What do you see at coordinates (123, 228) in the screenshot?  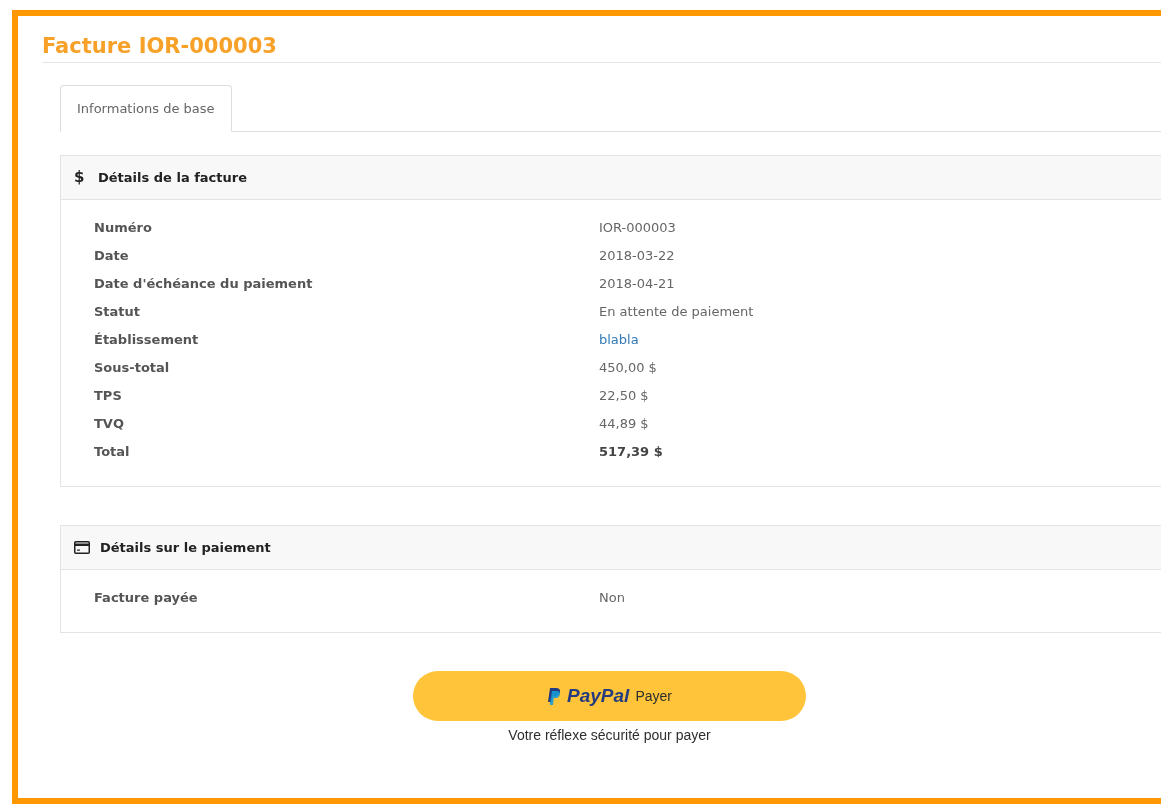 I see `field-label: Numéro` at bounding box center [123, 228].